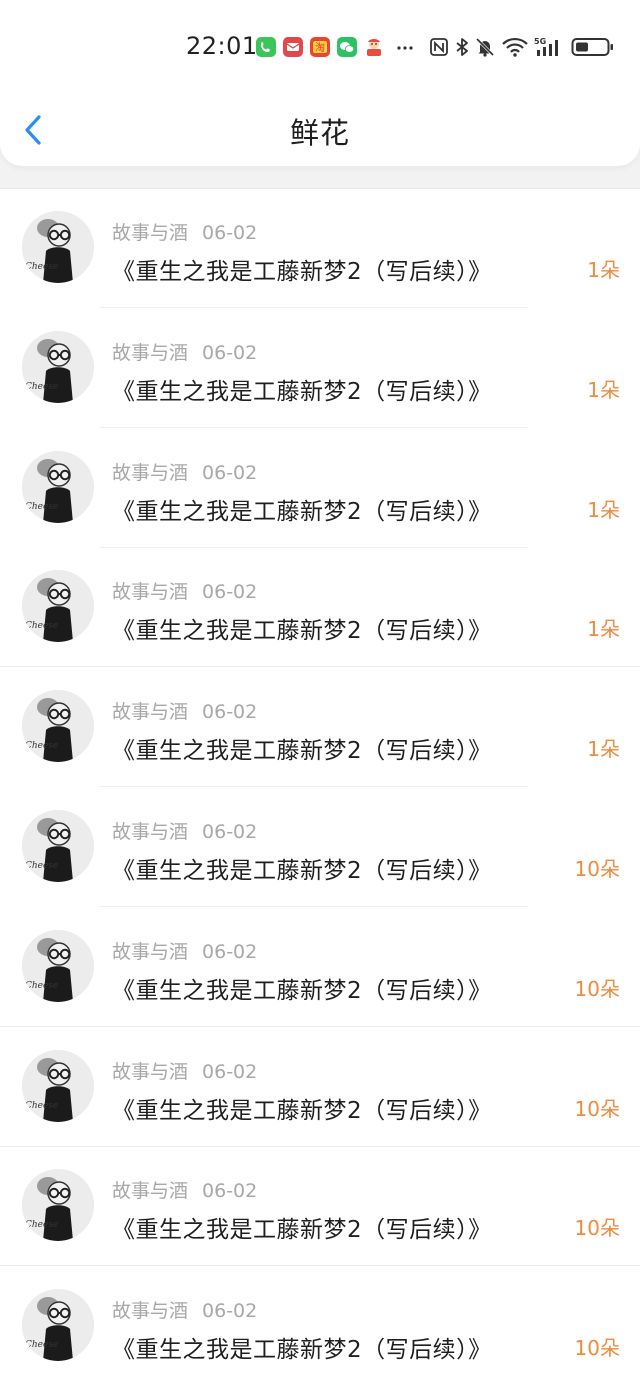 The height and width of the screenshot is (1387, 640). Describe the element at coordinates (347, 47) in the screenshot. I see `wechat-app-icon` at that location.